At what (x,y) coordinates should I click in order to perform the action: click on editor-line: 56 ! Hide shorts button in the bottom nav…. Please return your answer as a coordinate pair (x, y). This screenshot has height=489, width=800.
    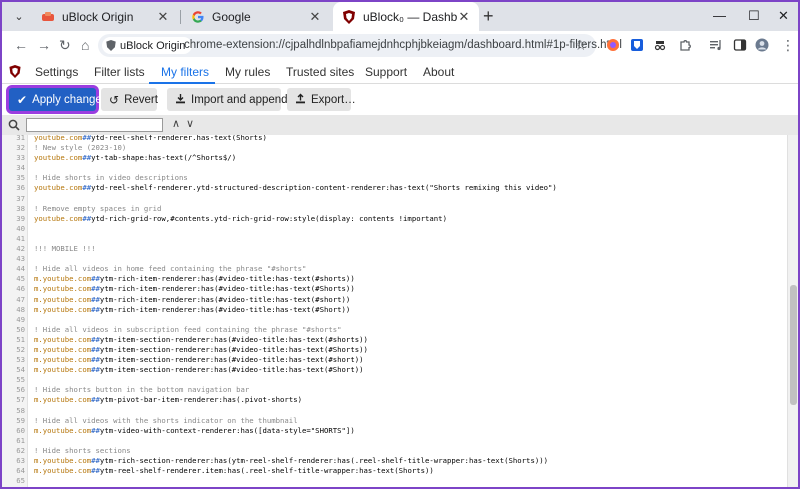
    Looking at the image, I should click on (394, 390).